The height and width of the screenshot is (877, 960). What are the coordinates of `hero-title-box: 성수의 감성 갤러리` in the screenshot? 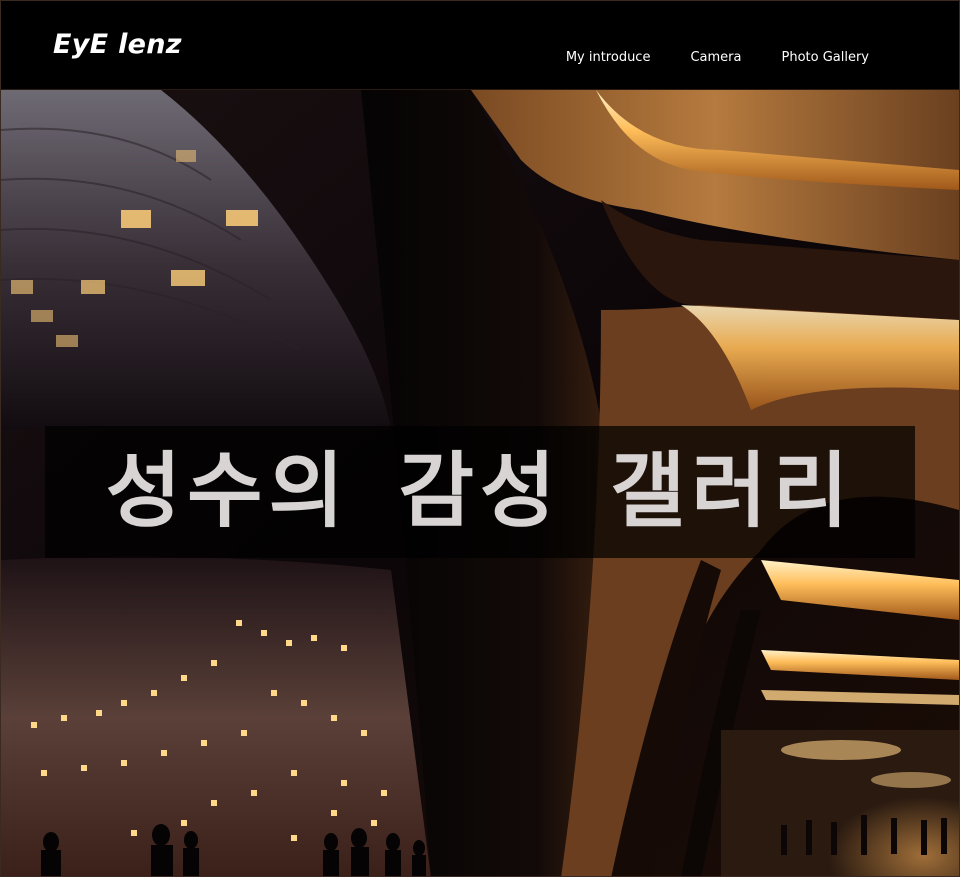 It's located at (480, 492).